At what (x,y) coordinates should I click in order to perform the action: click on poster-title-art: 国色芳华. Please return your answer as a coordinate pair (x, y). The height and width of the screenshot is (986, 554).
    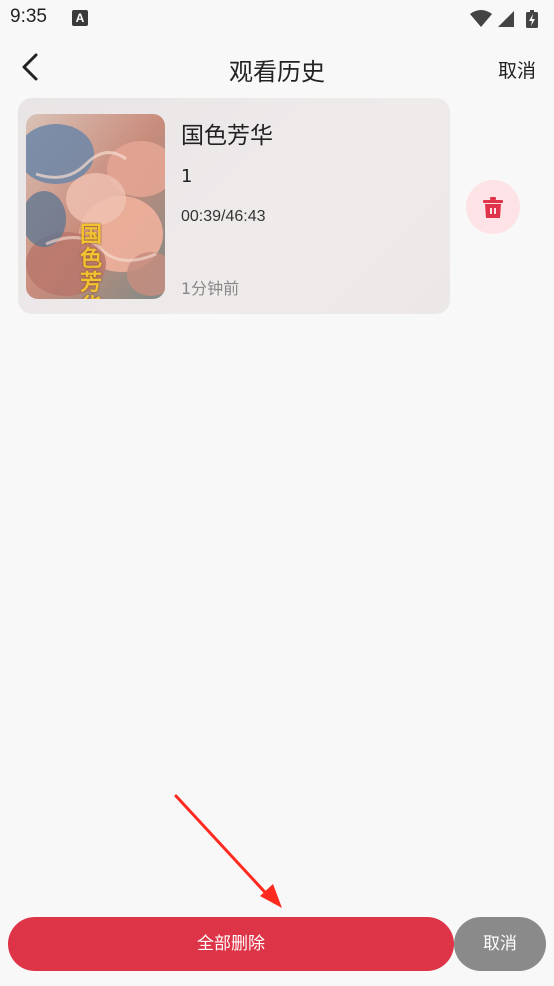
    Looking at the image, I should click on (91, 261).